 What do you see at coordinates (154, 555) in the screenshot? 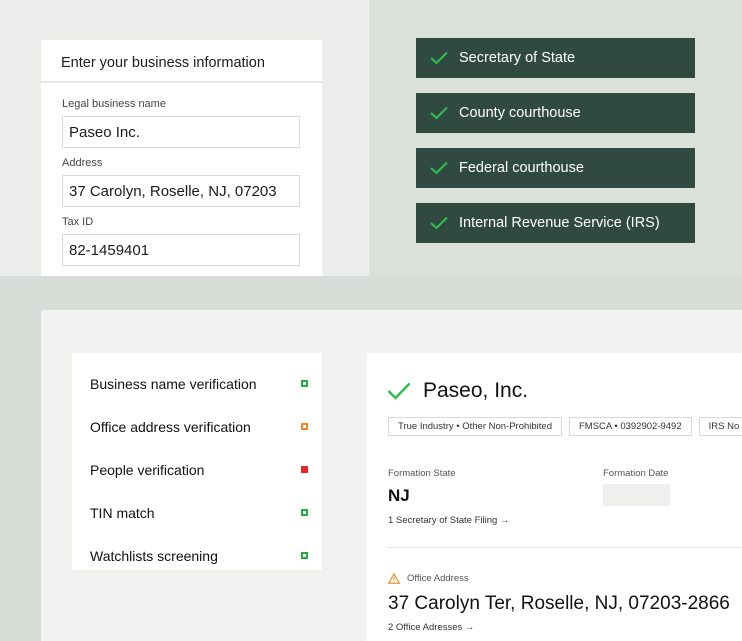
I see `checklist-label: Watchlists screening` at bounding box center [154, 555].